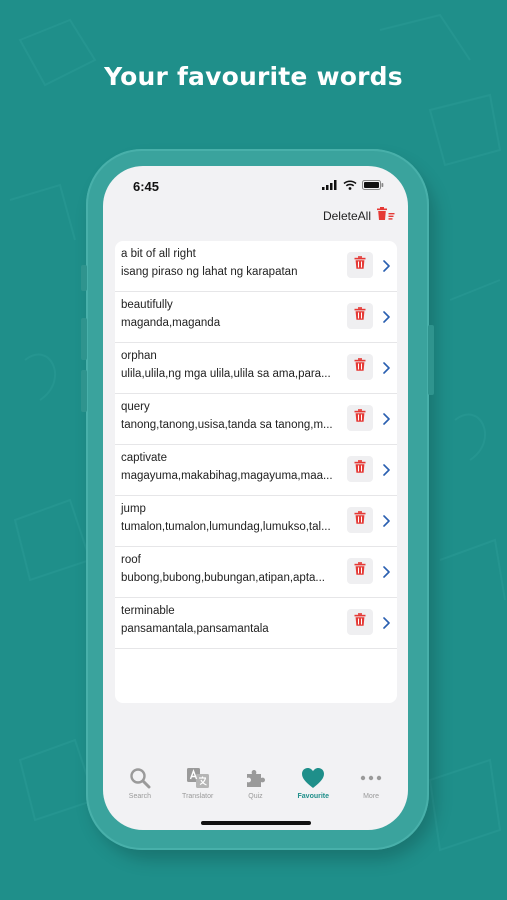 The image size is (507, 900). I want to click on delete-all-button: DeleteAll, so click(359, 216).